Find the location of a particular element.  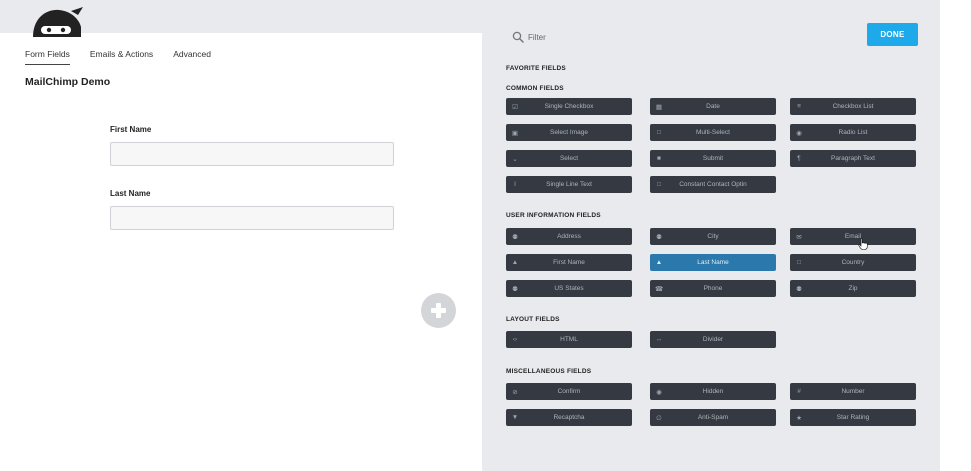

add-field-button is located at coordinates (438, 310).